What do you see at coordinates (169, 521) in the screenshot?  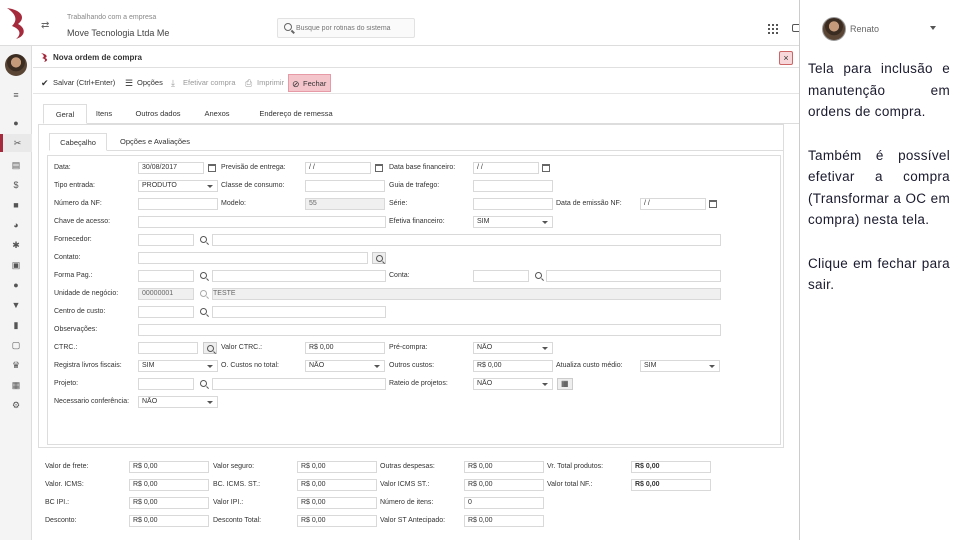 I see `desconto-value: R$ 0,00` at bounding box center [169, 521].